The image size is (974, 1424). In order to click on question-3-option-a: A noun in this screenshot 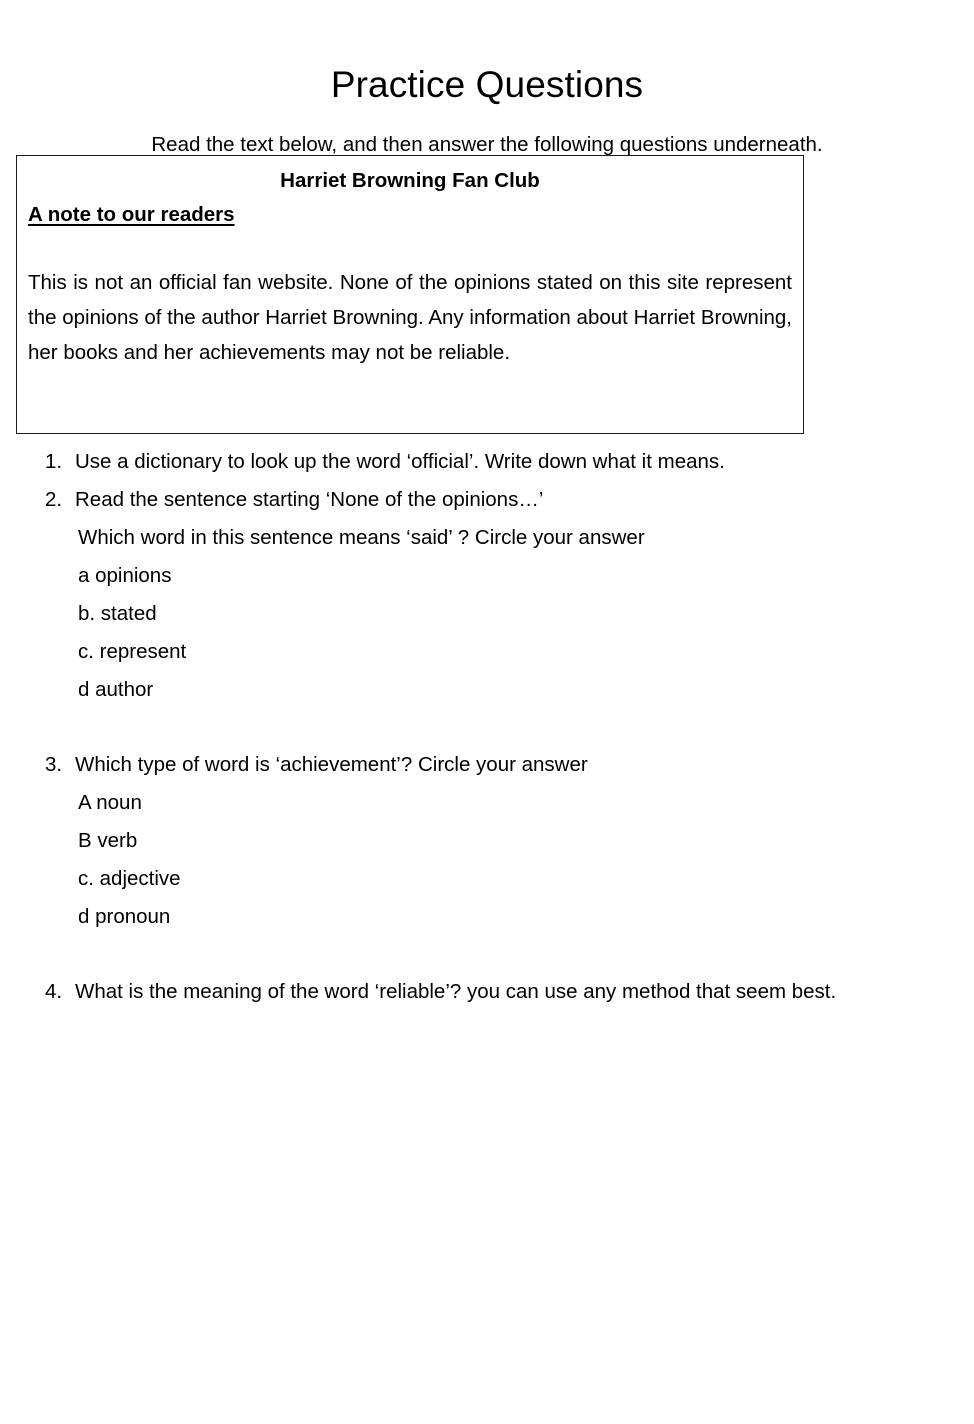, I will do `click(487, 803)`.